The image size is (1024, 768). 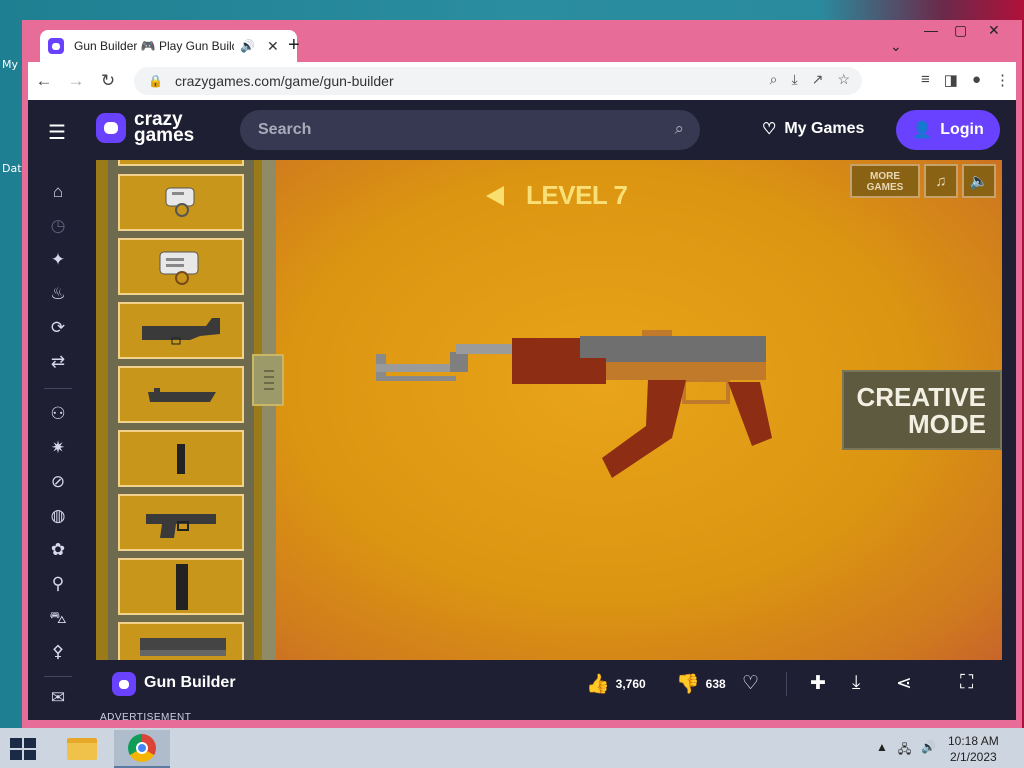 What do you see at coordinates (58, 448) in the screenshot?
I see `action-icon: ✷` at bounding box center [58, 448].